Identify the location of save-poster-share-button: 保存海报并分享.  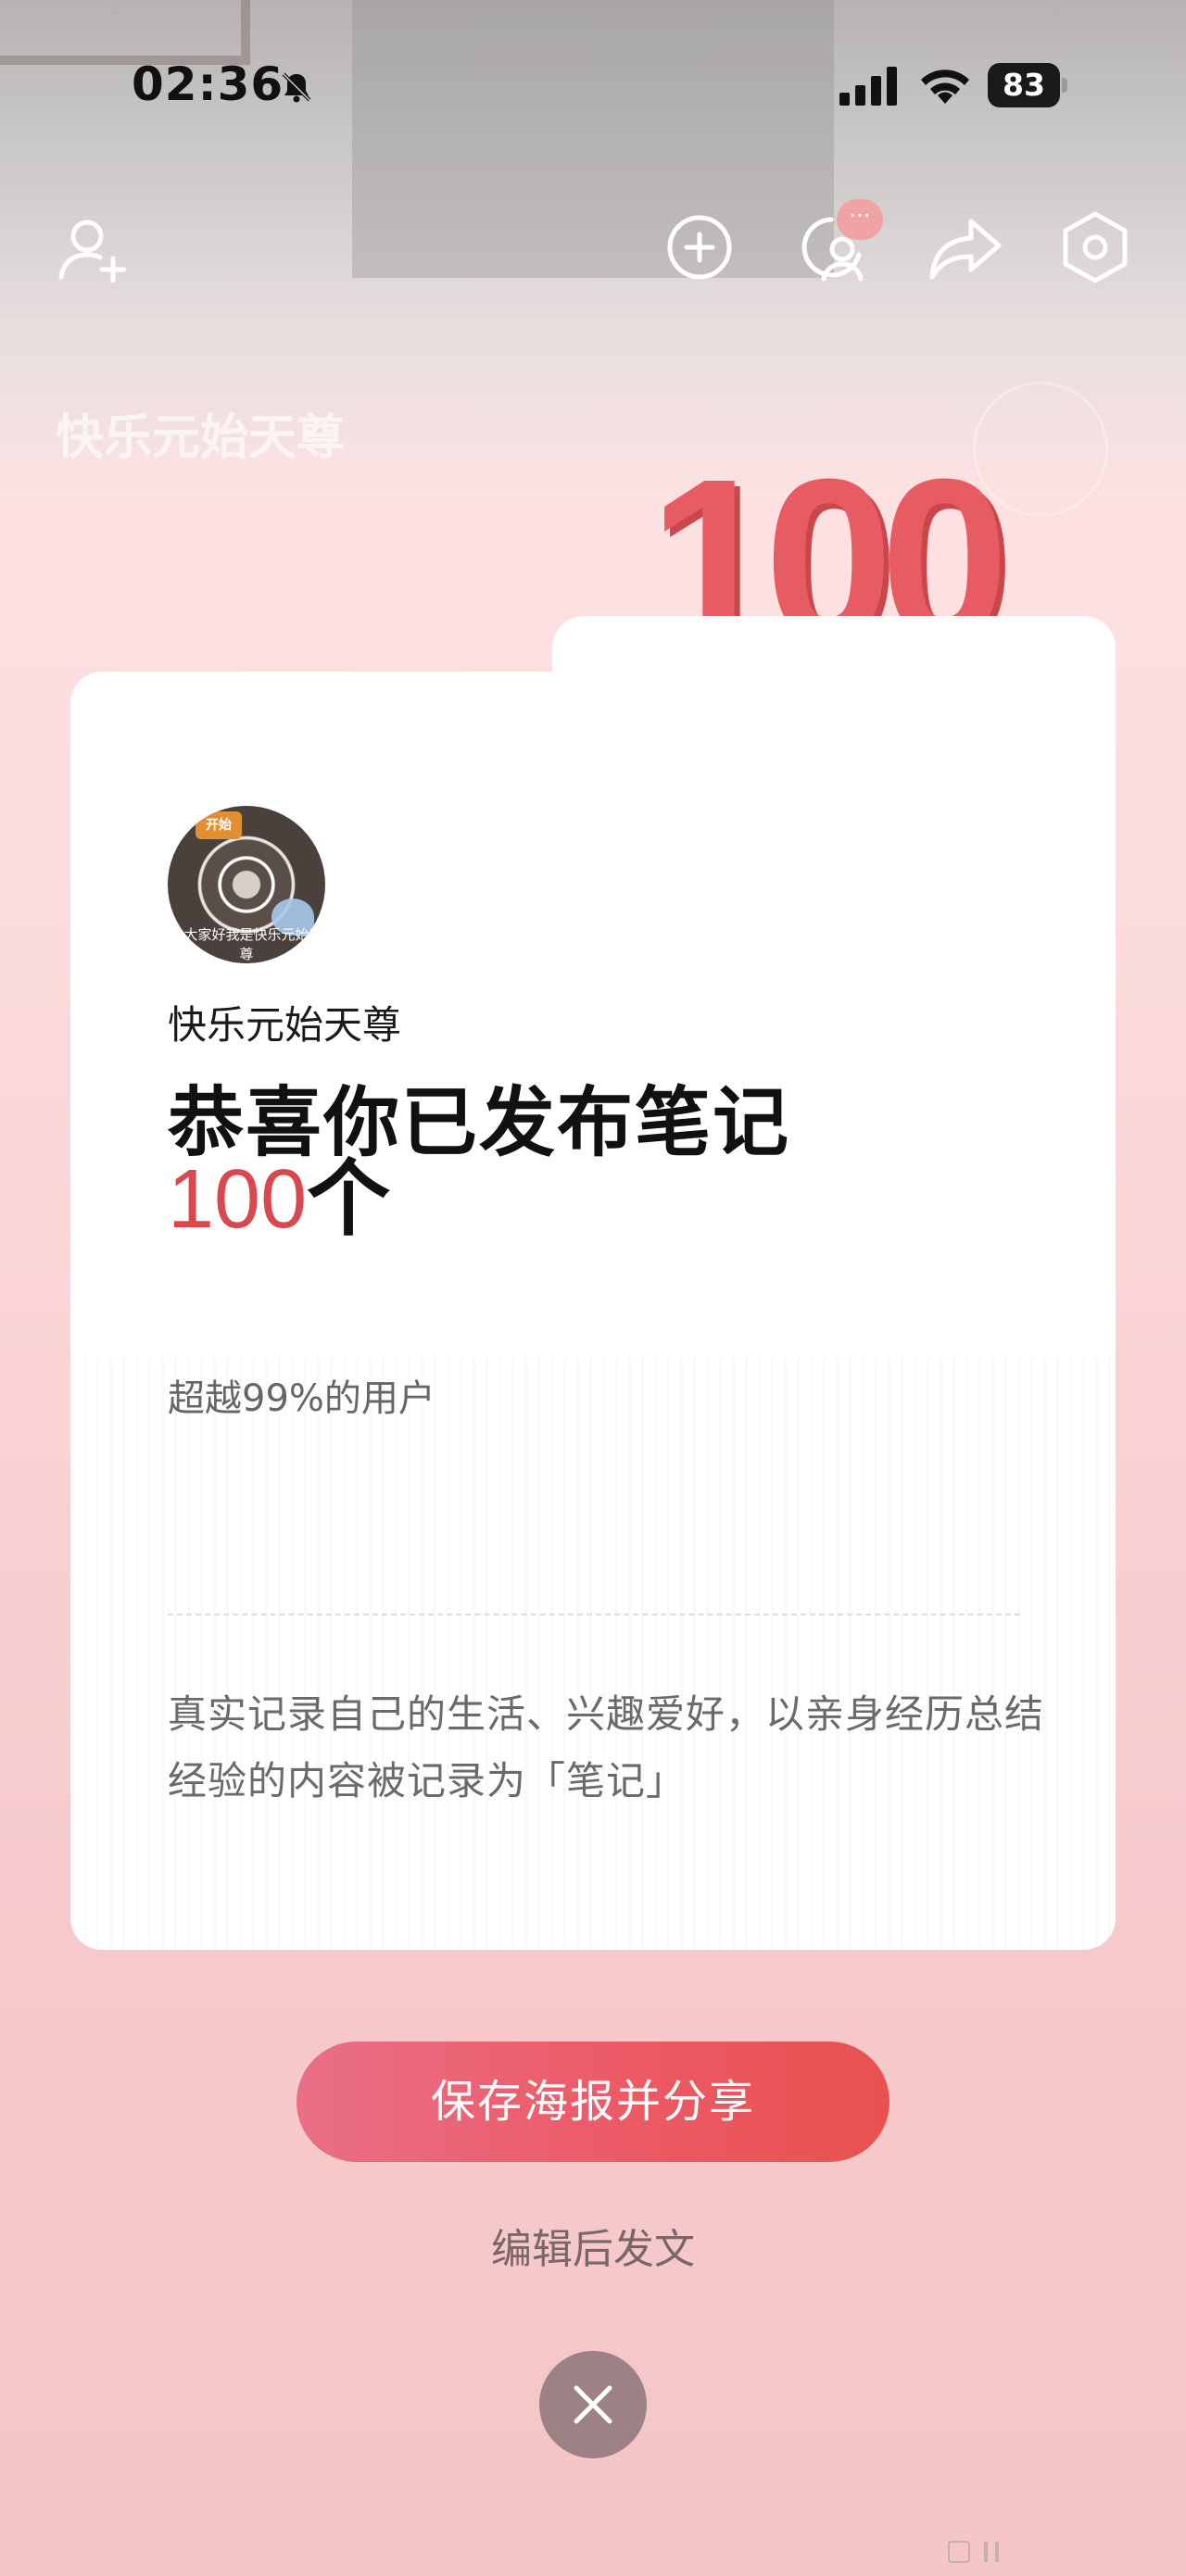
(593, 2102).